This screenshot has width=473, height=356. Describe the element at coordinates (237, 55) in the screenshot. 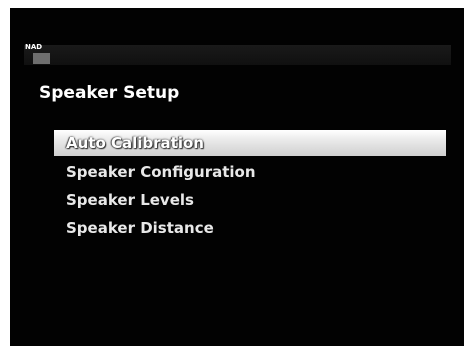

I see `top-bar` at that location.